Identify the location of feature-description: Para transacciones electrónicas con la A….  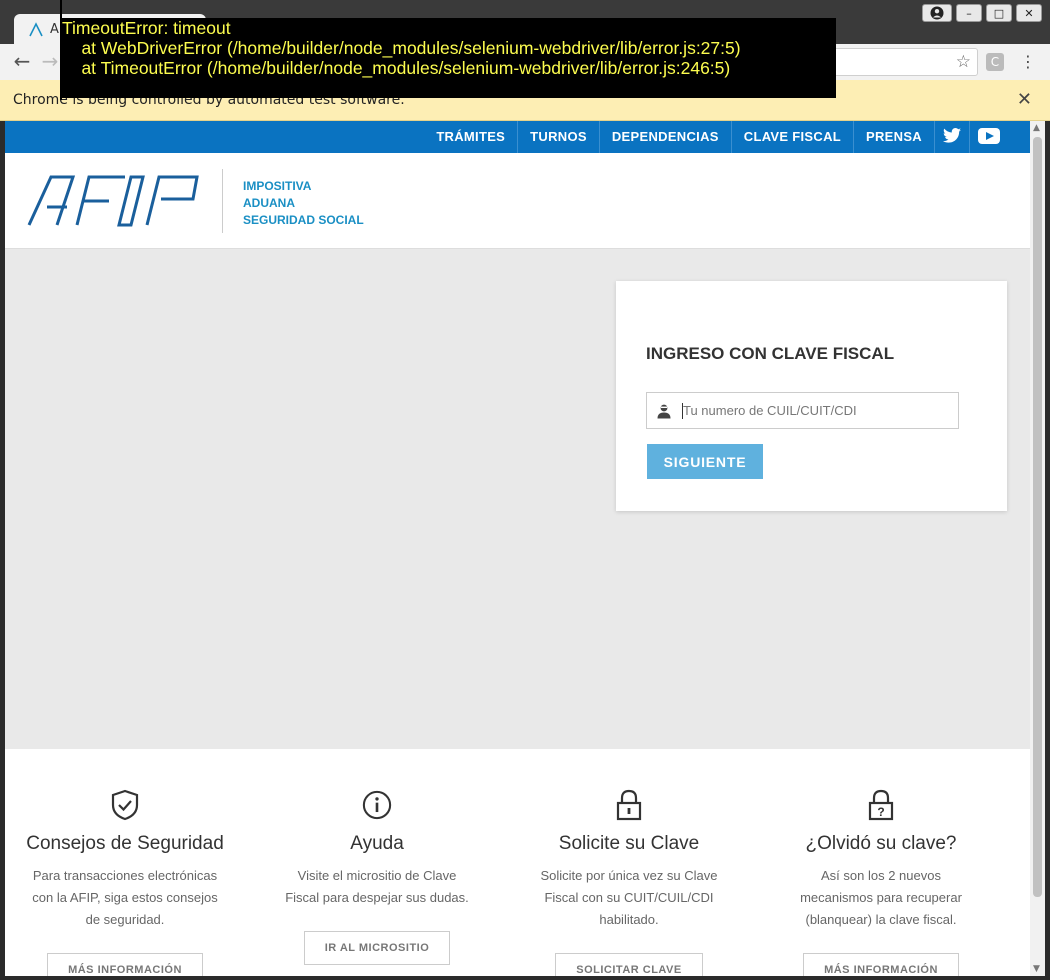
(125, 898).